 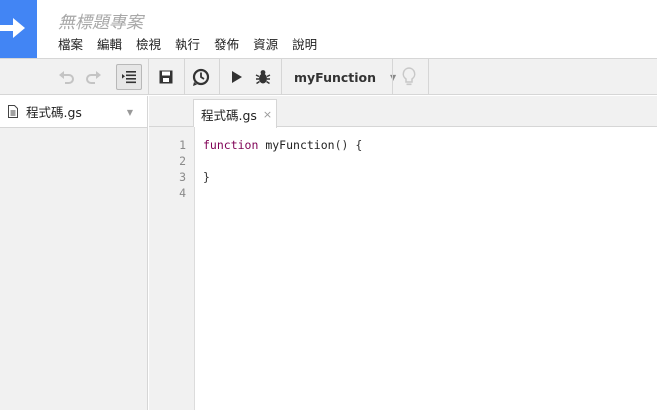 I want to click on undo-button, so click(x=67, y=77).